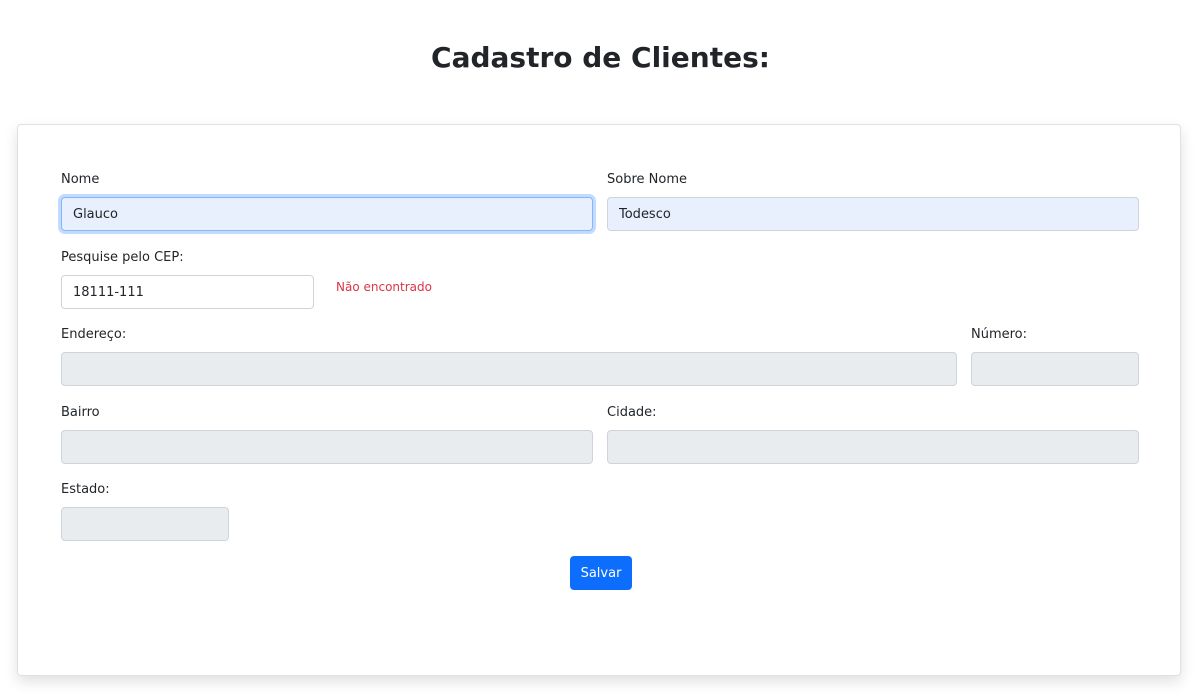 The width and height of the screenshot is (1201, 699). Describe the element at coordinates (601, 573) in the screenshot. I see `salvar-button: Salvar` at that location.